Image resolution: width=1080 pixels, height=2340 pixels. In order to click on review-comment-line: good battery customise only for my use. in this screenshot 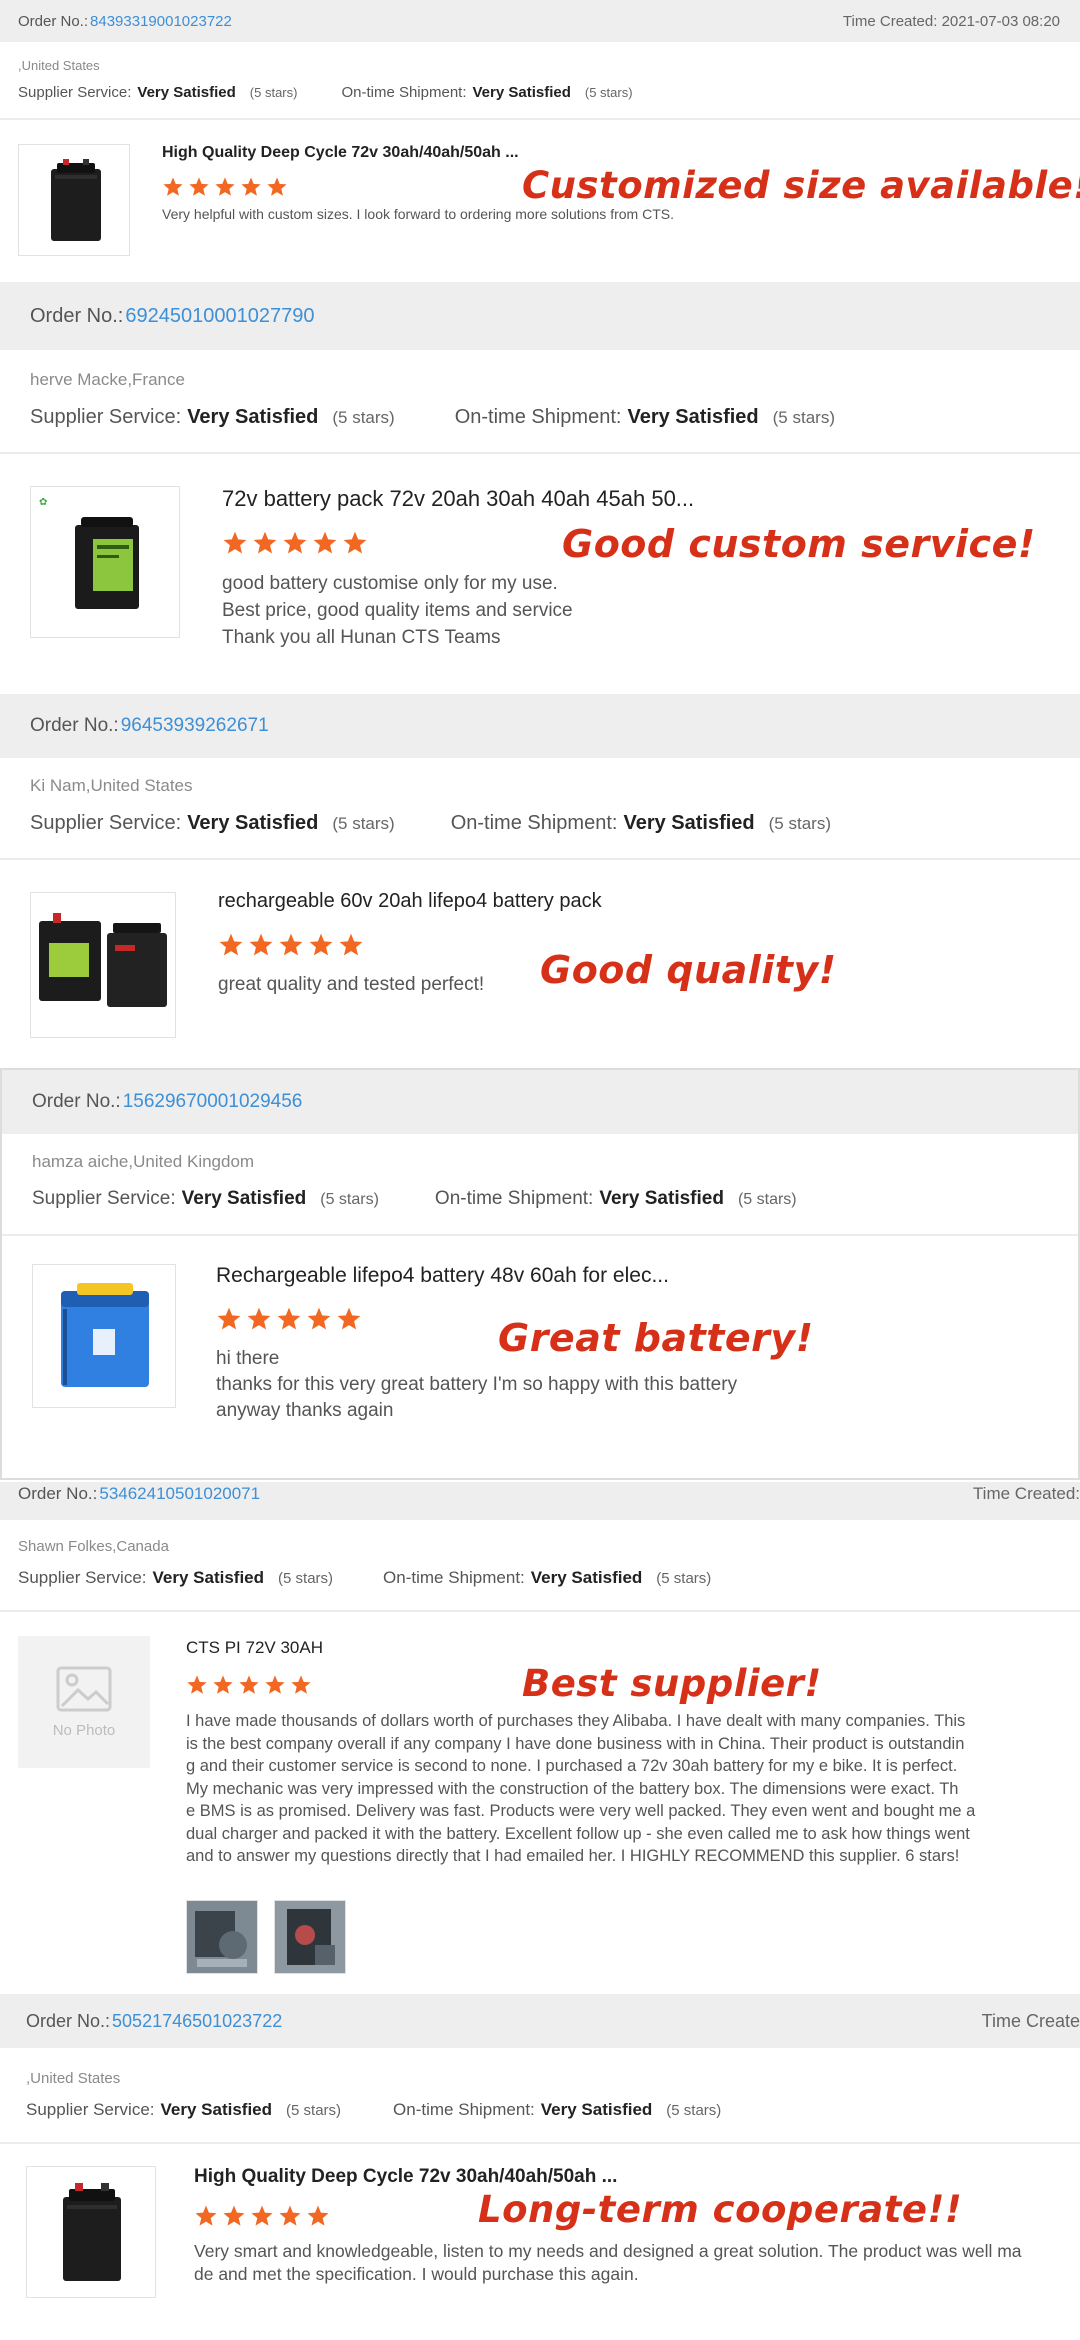, I will do `click(390, 583)`.